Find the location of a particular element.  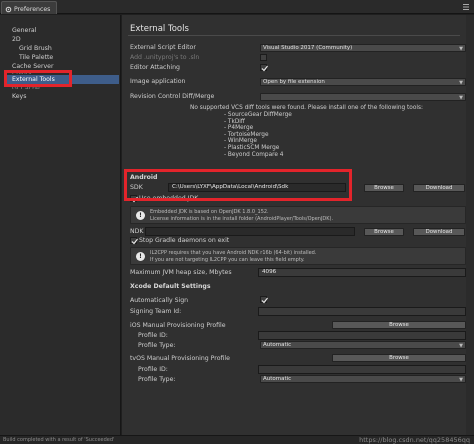

tvos-profile-type-label: Profile Type: is located at coordinates (157, 379).